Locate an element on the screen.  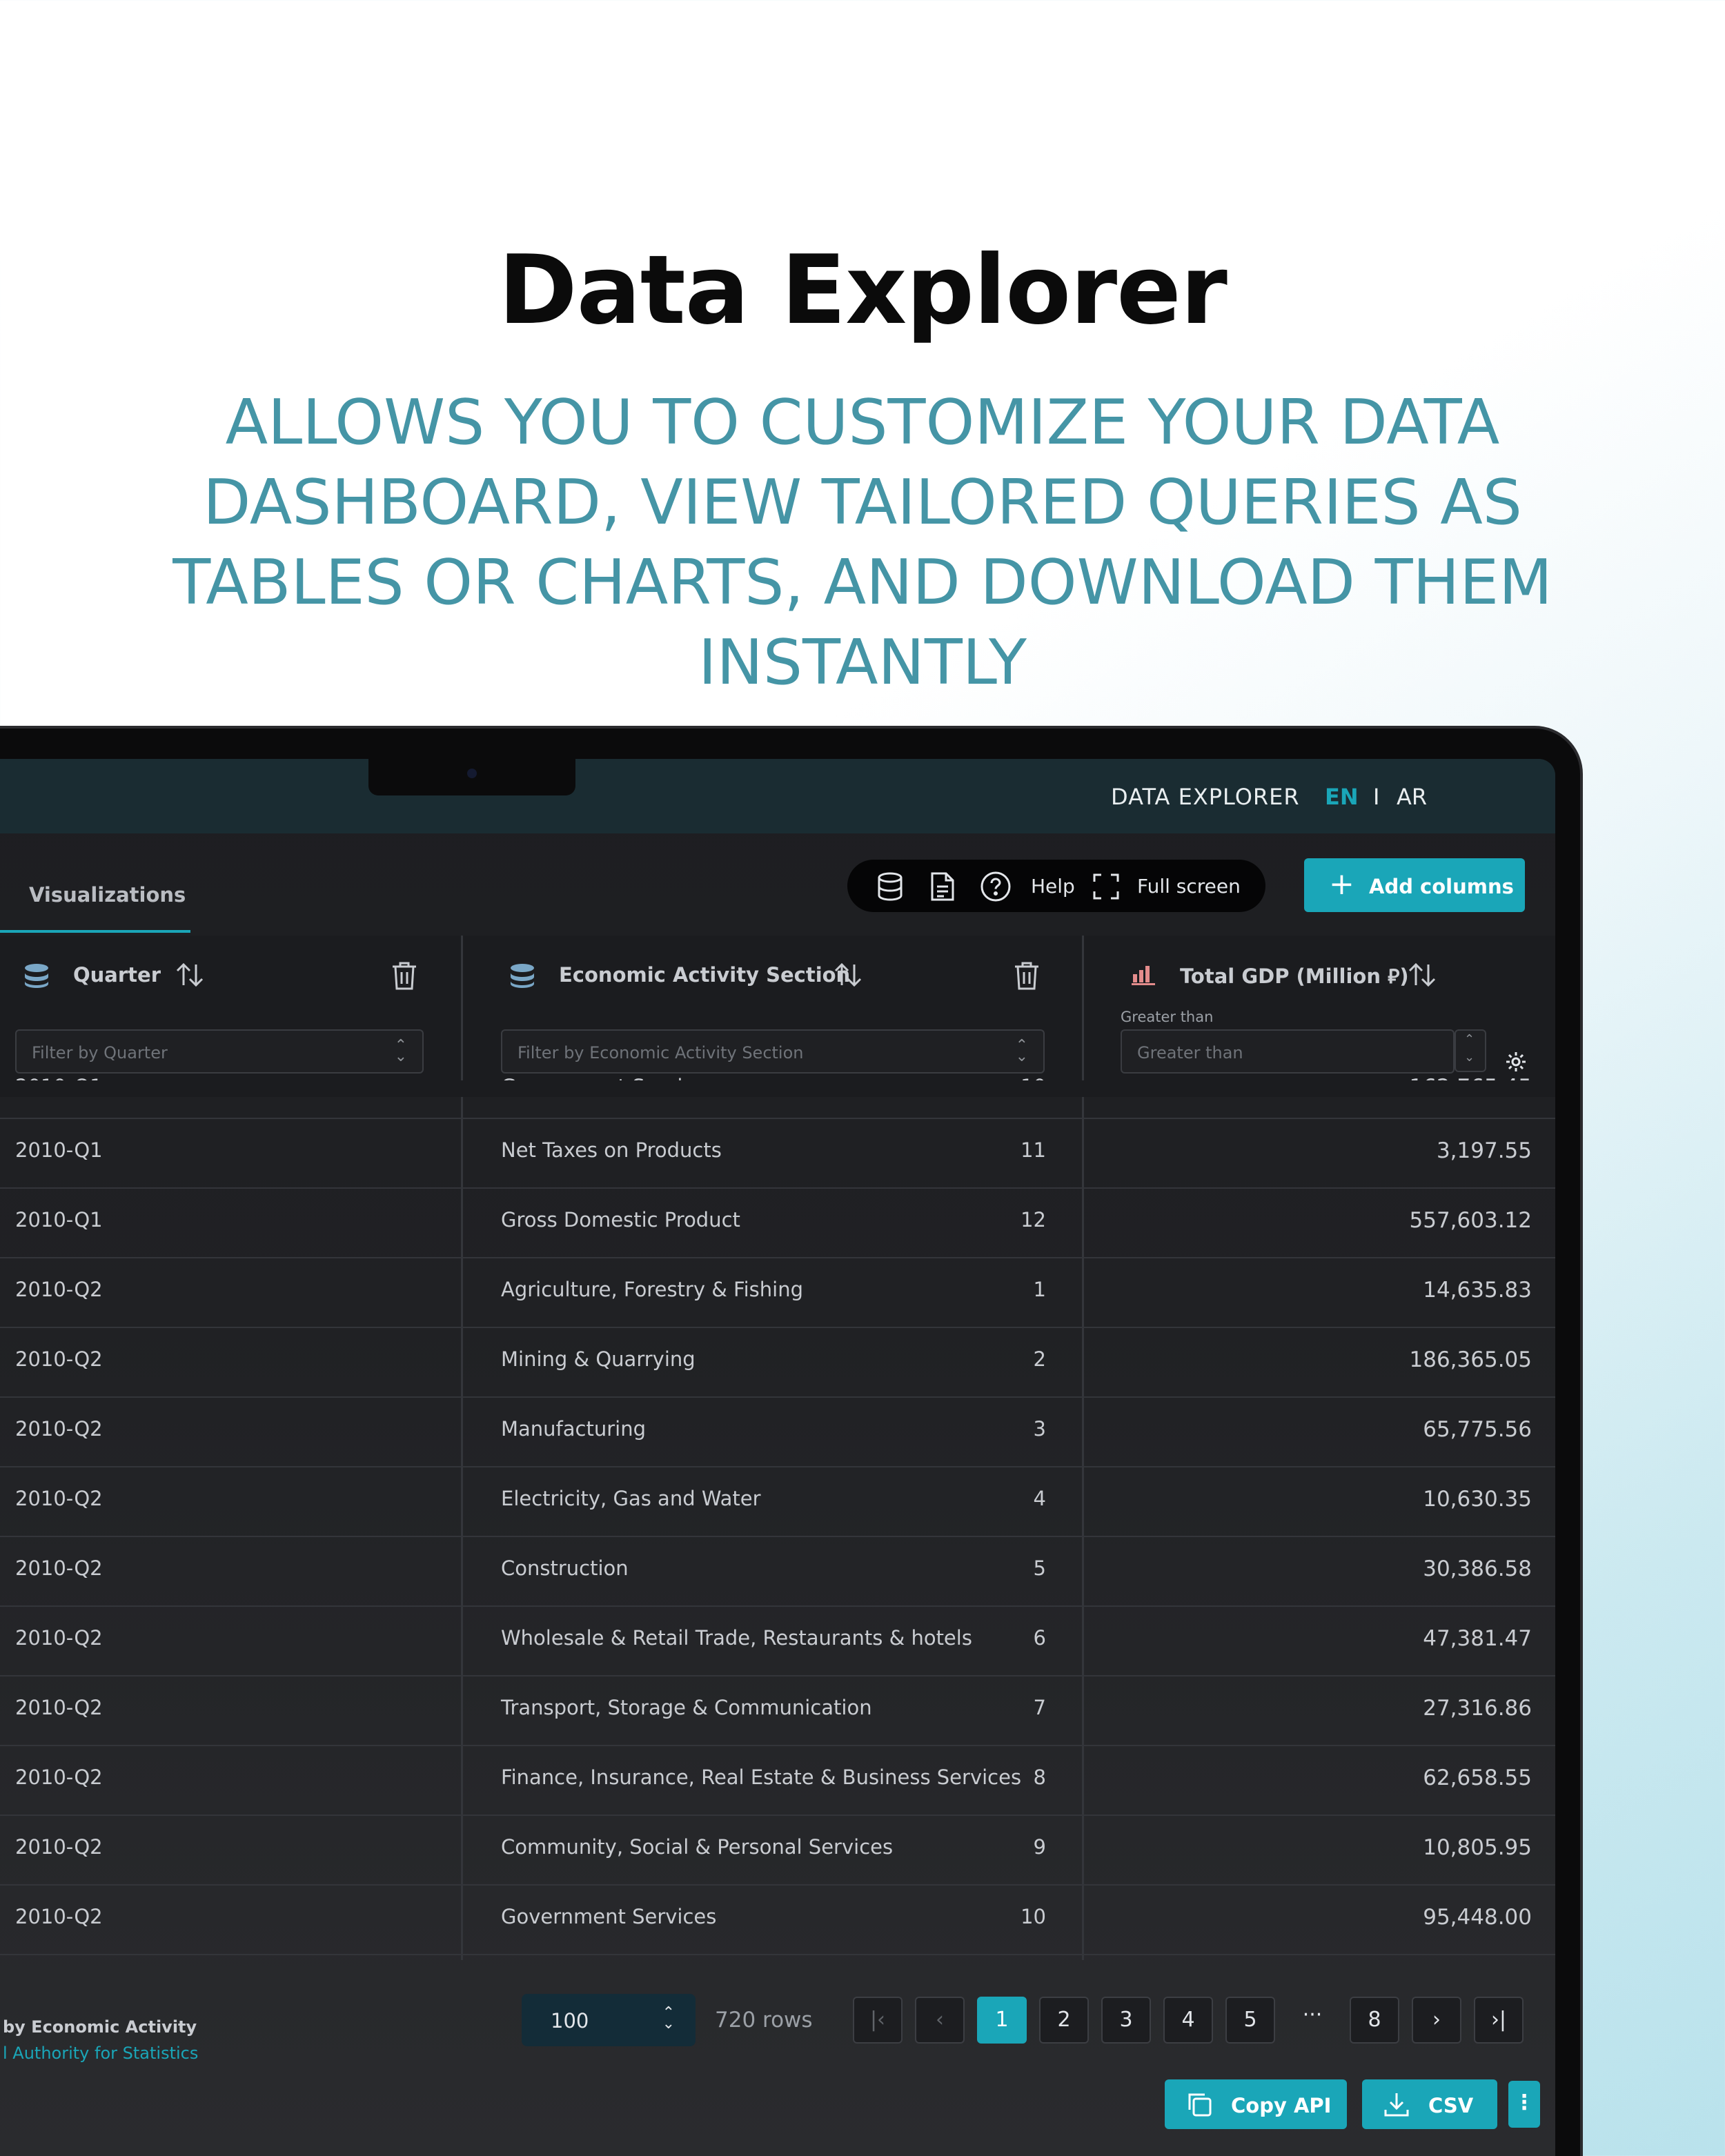
prev-page-button: ‹ is located at coordinates (940, 2021).